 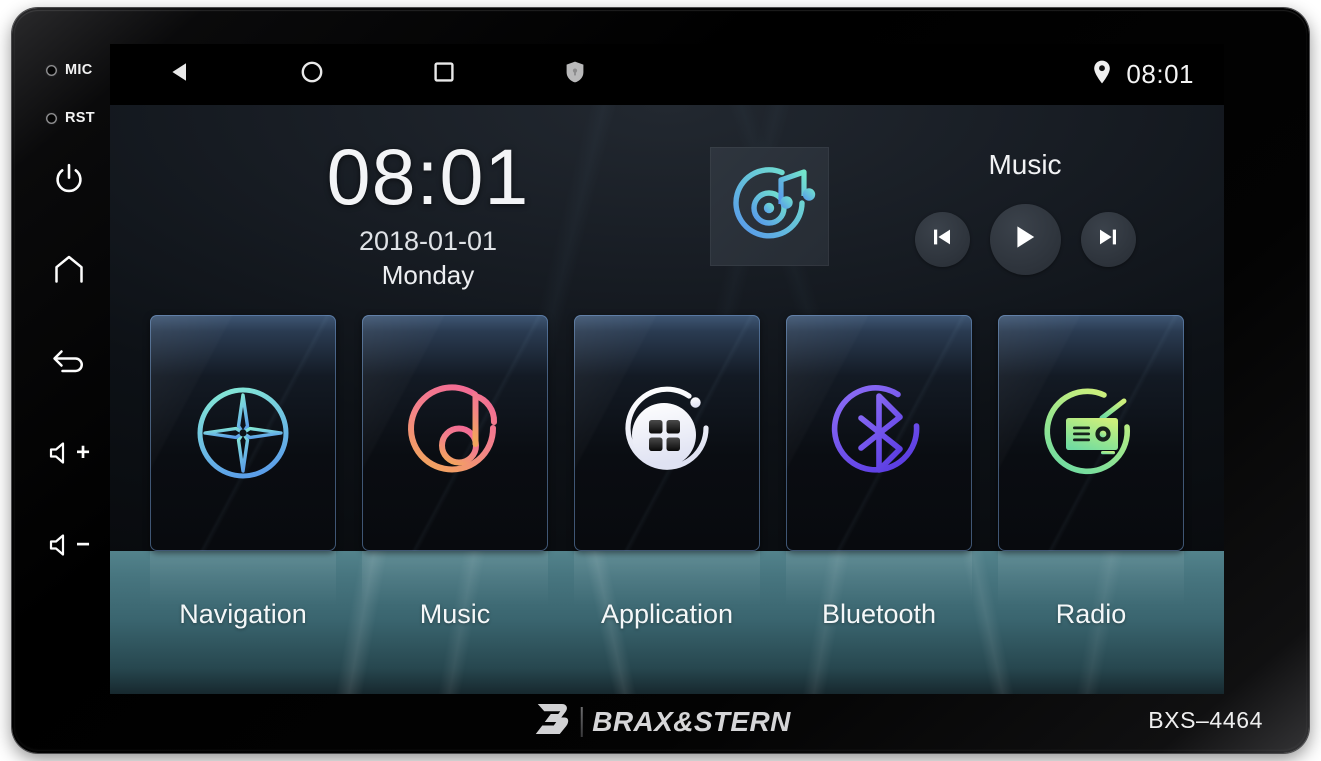 I want to click on music-transport-controls, so click(x=1025, y=239).